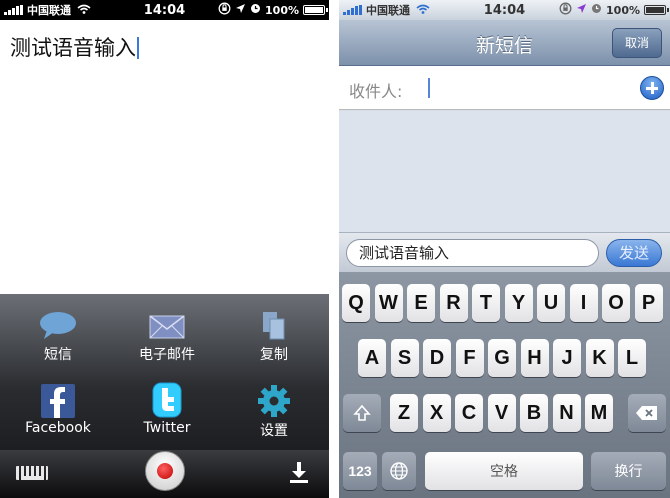 The height and width of the screenshot is (498, 670). What do you see at coordinates (469, 413) in the screenshot?
I see `key-c: C` at bounding box center [469, 413].